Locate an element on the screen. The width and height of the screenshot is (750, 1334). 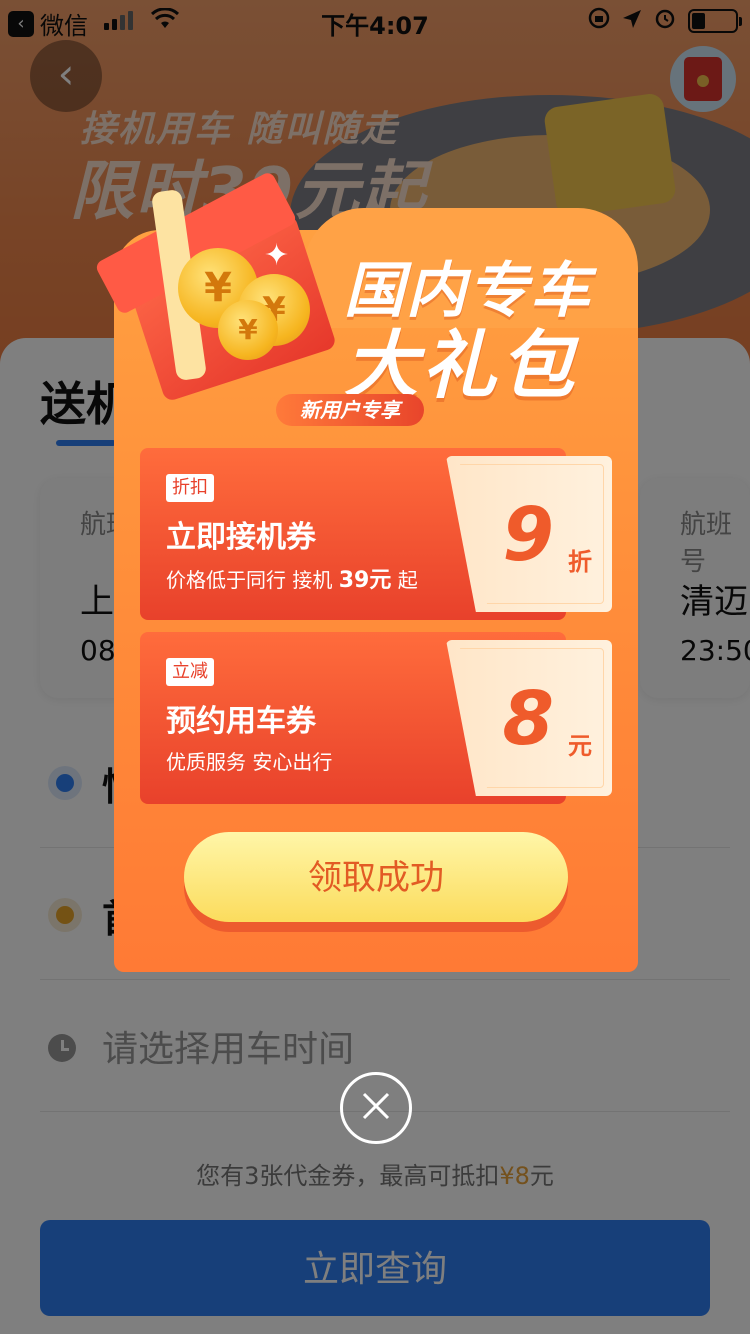
coupon-desc-suffix: 起 is located at coordinates (404, 580).